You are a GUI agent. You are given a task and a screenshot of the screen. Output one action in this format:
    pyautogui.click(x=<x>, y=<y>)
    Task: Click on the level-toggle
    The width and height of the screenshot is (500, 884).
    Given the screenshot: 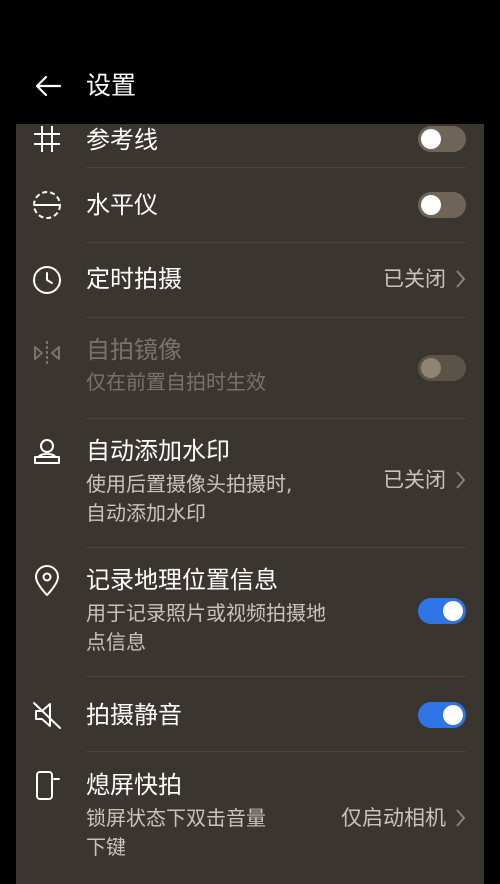 What is the action you would take?
    pyautogui.click(x=442, y=205)
    